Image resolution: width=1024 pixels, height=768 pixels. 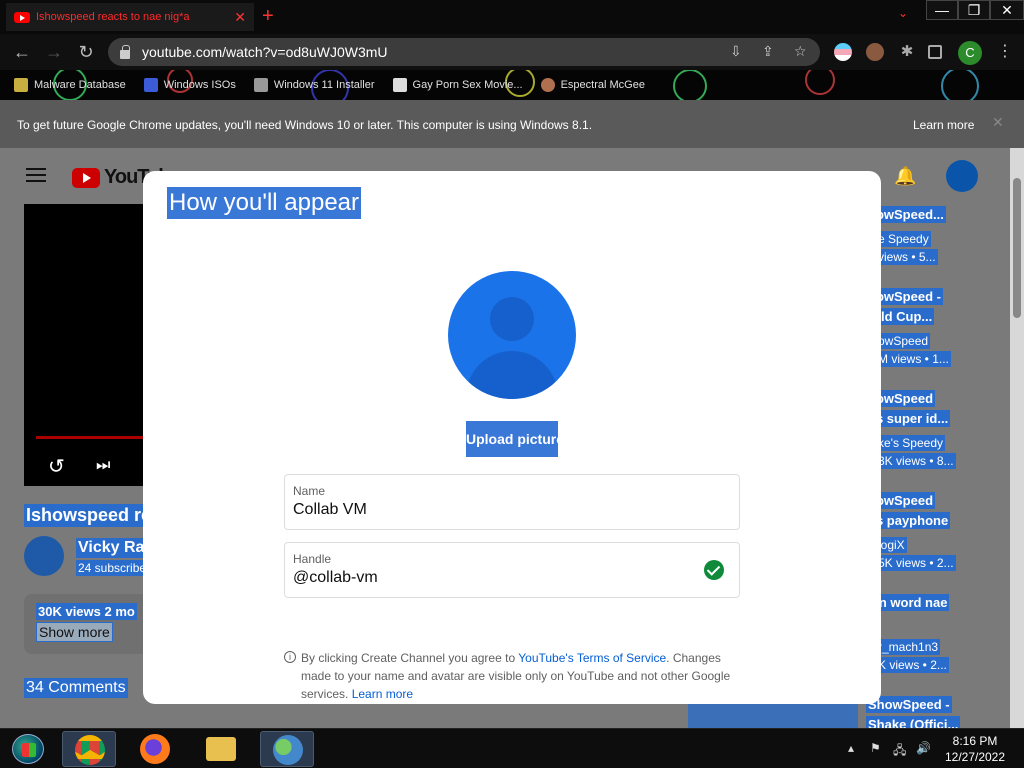 I want to click on close-window-button: ✕, so click(x=1007, y=10).